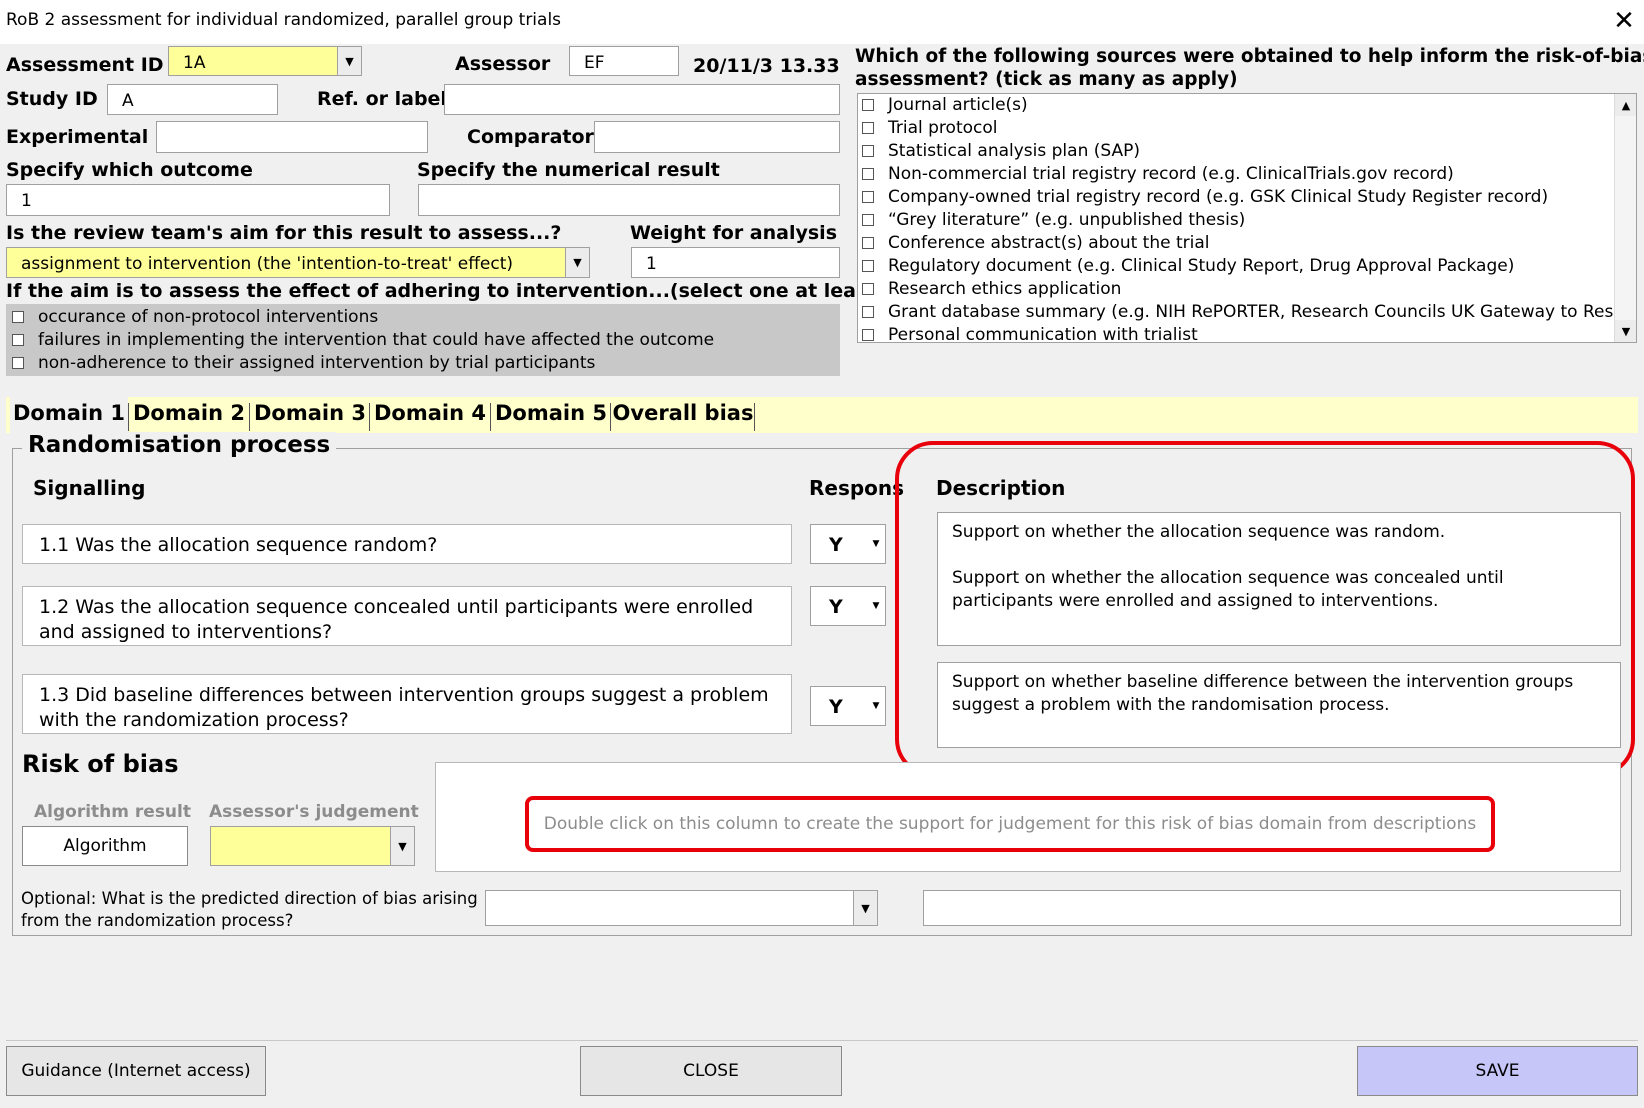 The width and height of the screenshot is (1644, 1108). I want to click on assessor-label: Assessor, so click(503, 64).